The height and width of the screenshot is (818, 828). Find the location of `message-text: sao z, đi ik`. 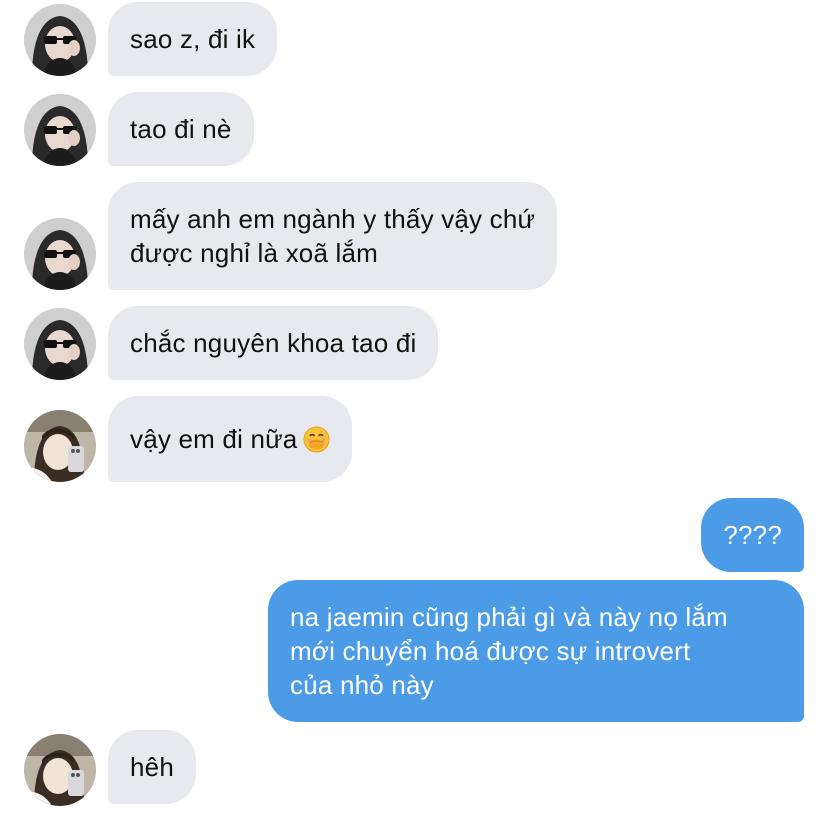

message-text: sao z, đi ik is located at coordinates (193, 39).